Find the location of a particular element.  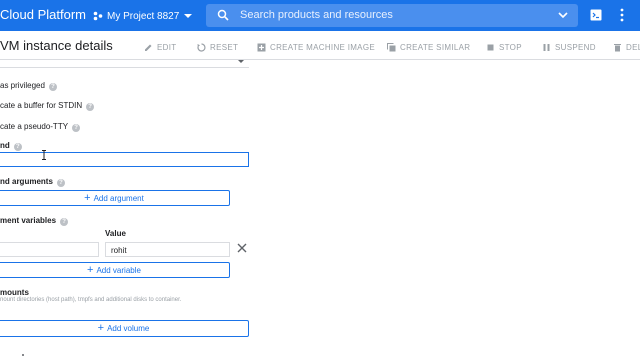

stop-button: STOP is located at coordinates (504, 47).